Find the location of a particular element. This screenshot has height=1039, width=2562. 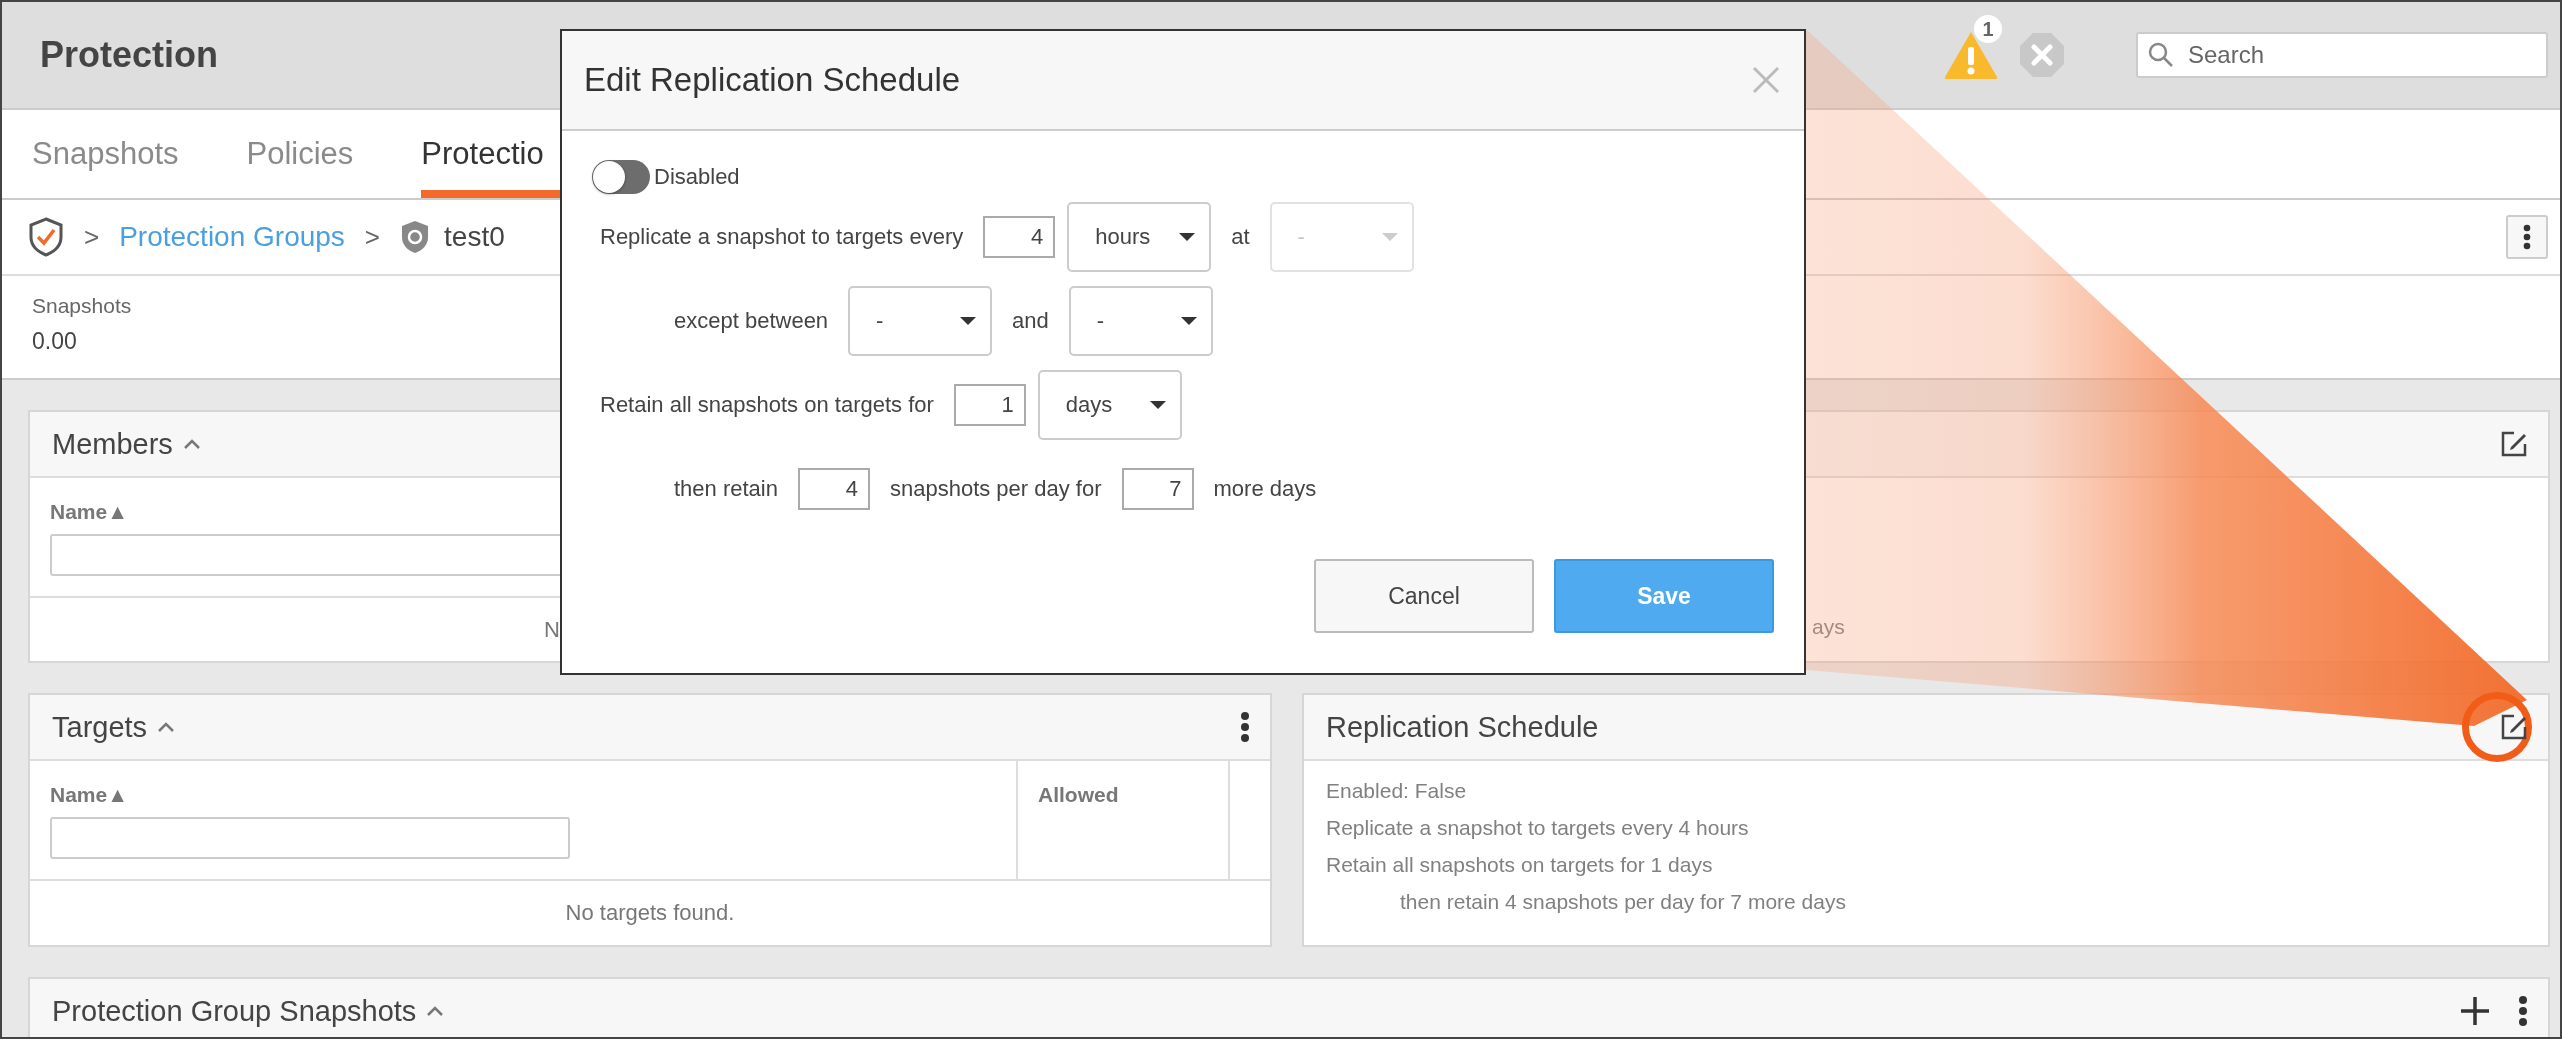

stat-value: 0.00 is located at coordinates (55, 341).